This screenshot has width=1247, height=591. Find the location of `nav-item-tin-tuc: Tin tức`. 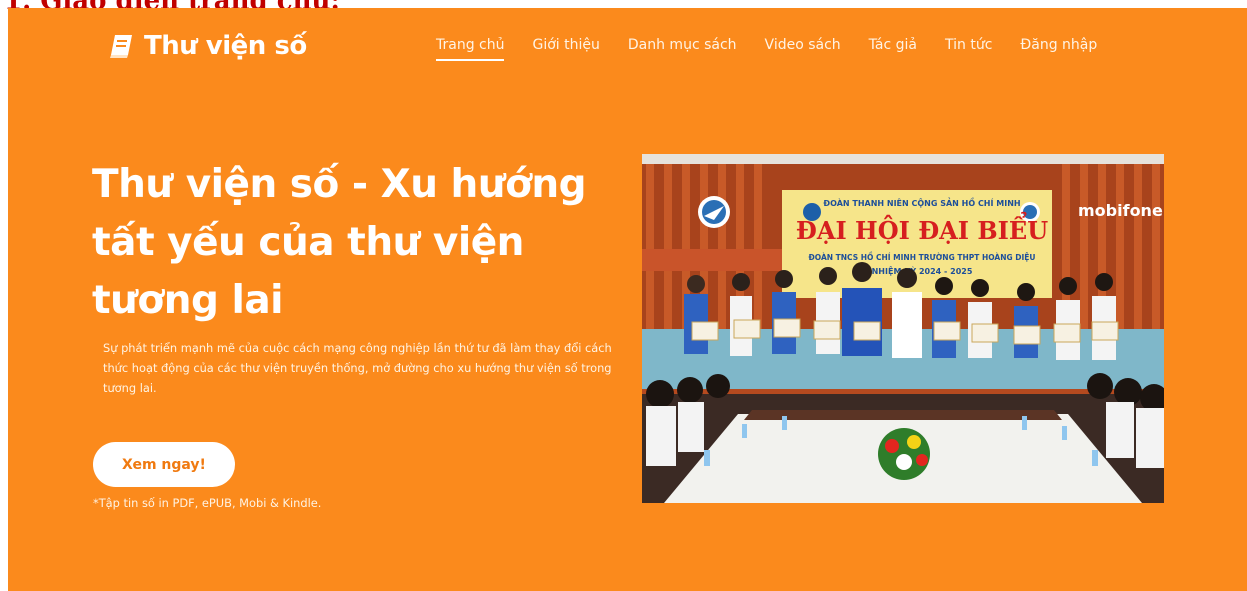

nav-item-tin-tuc: Tin tức is located at coordinates (968, 49).